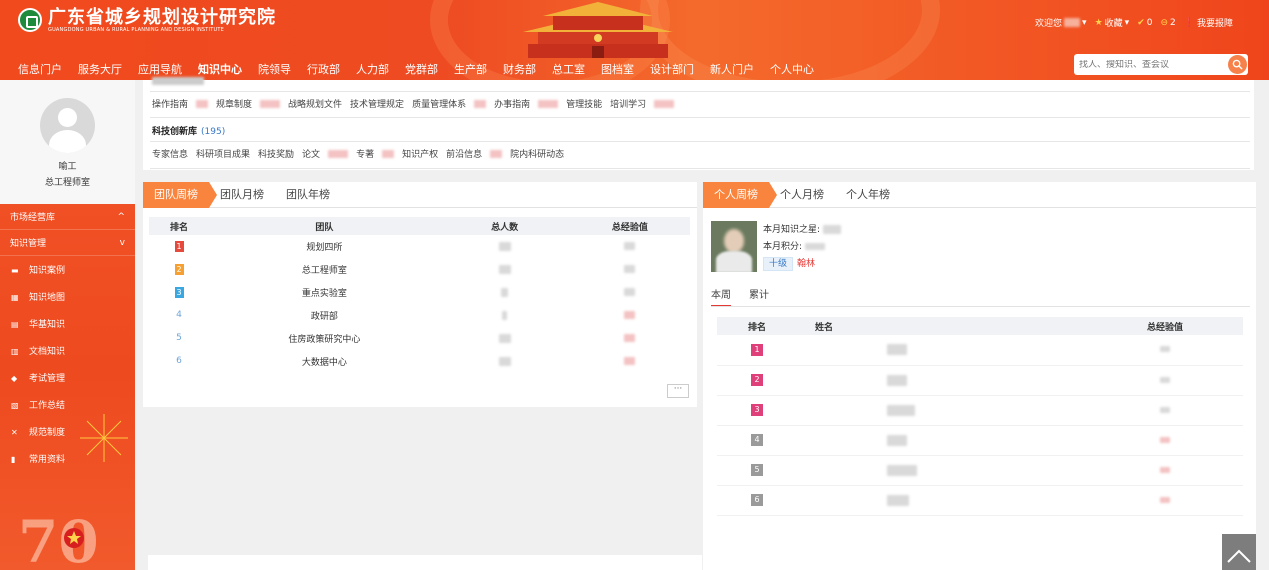  What do you see at coordinates (617, 69) in the screenshot?
I see `nav-item-11: 图档室` at bounding box center [617, 69].